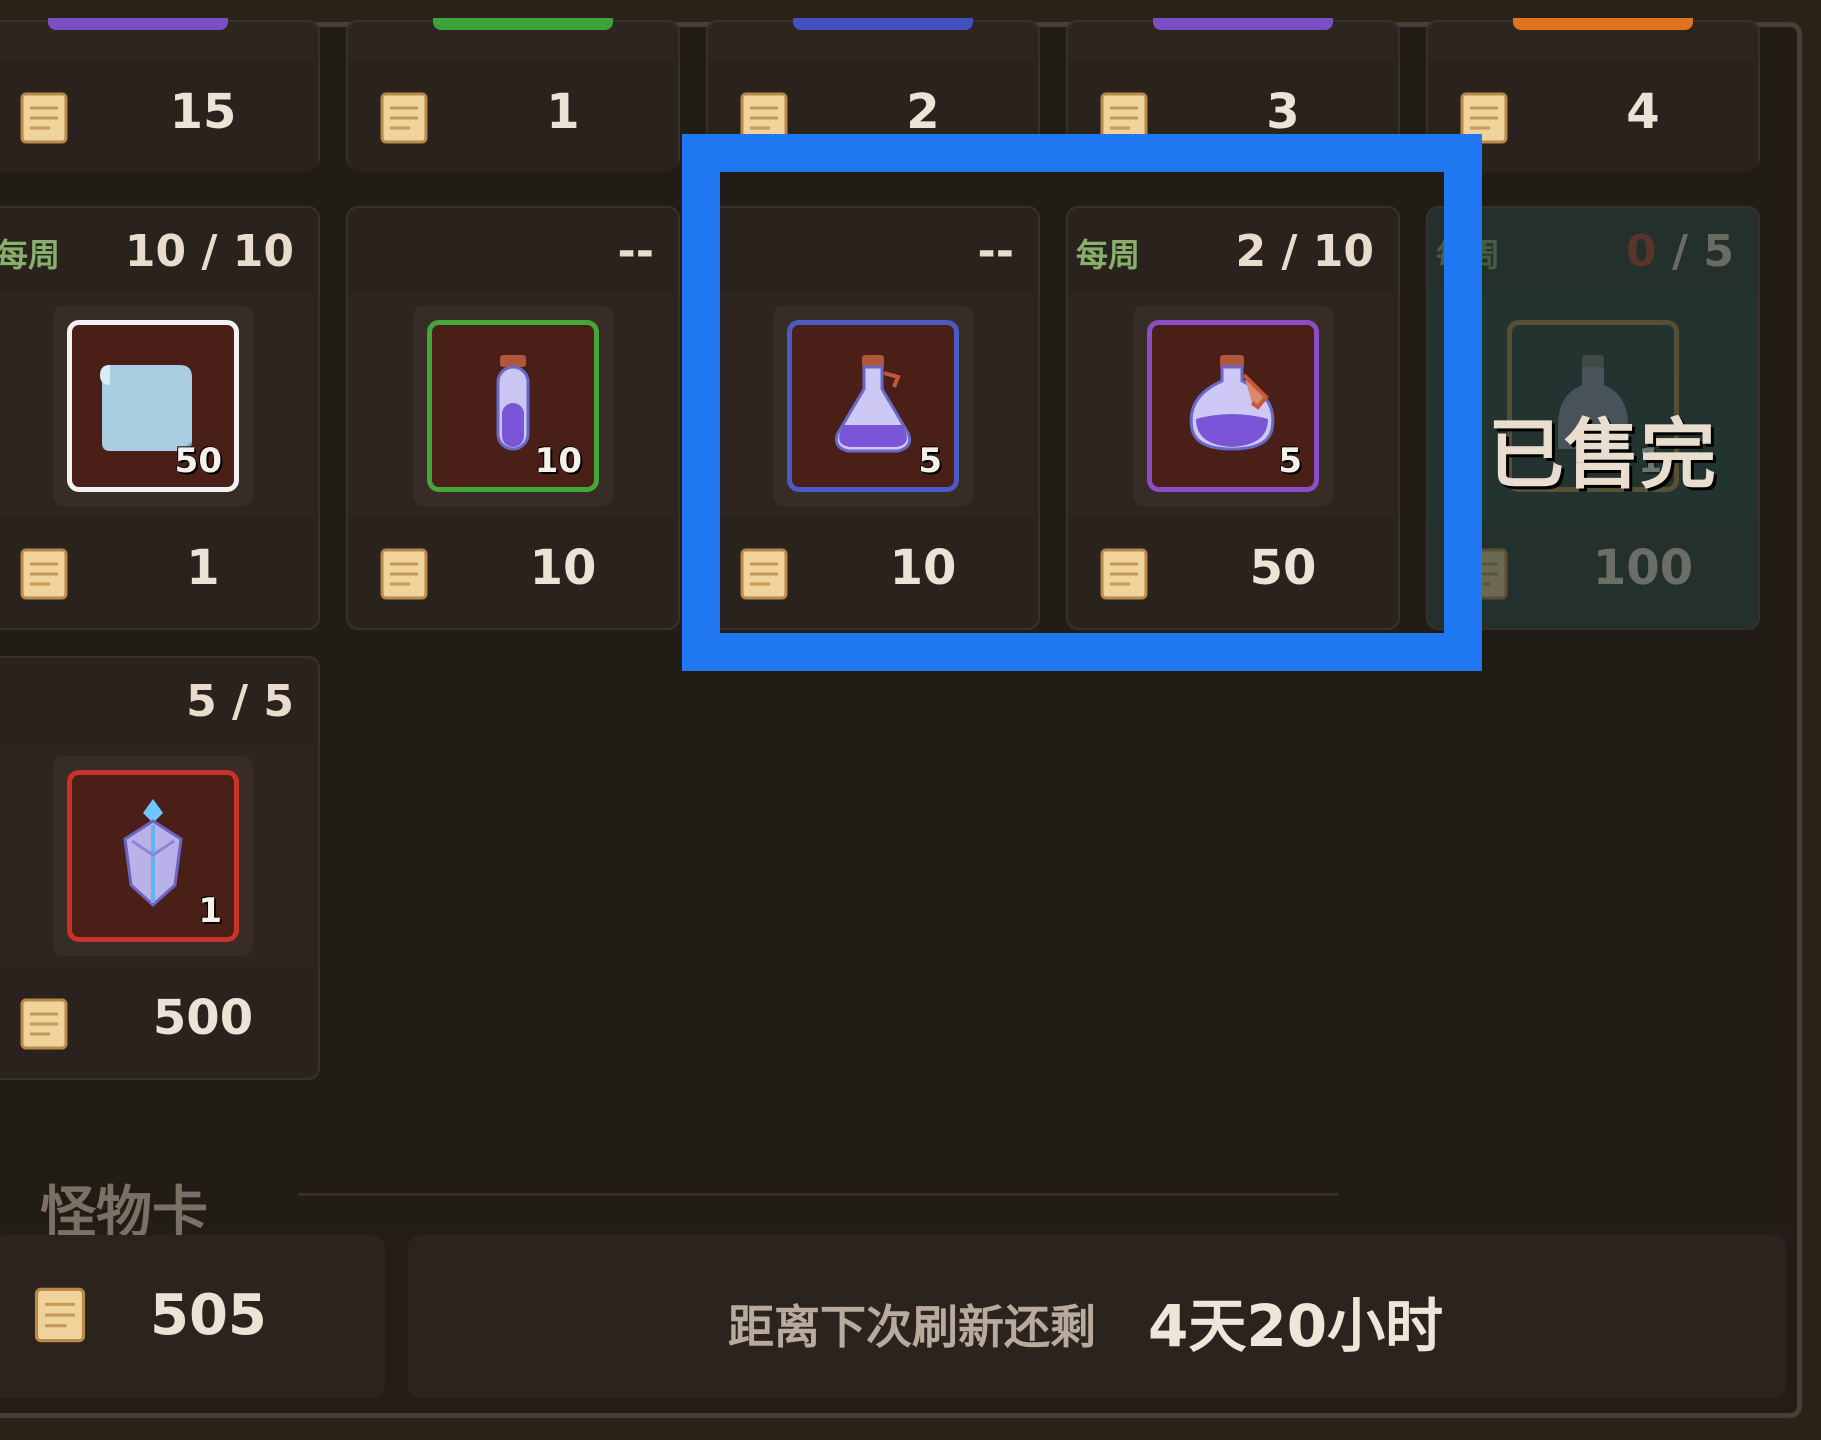  Describe the element at coordinates (1593, 117) in the screenshot. I see `price-row: 4` at that location.